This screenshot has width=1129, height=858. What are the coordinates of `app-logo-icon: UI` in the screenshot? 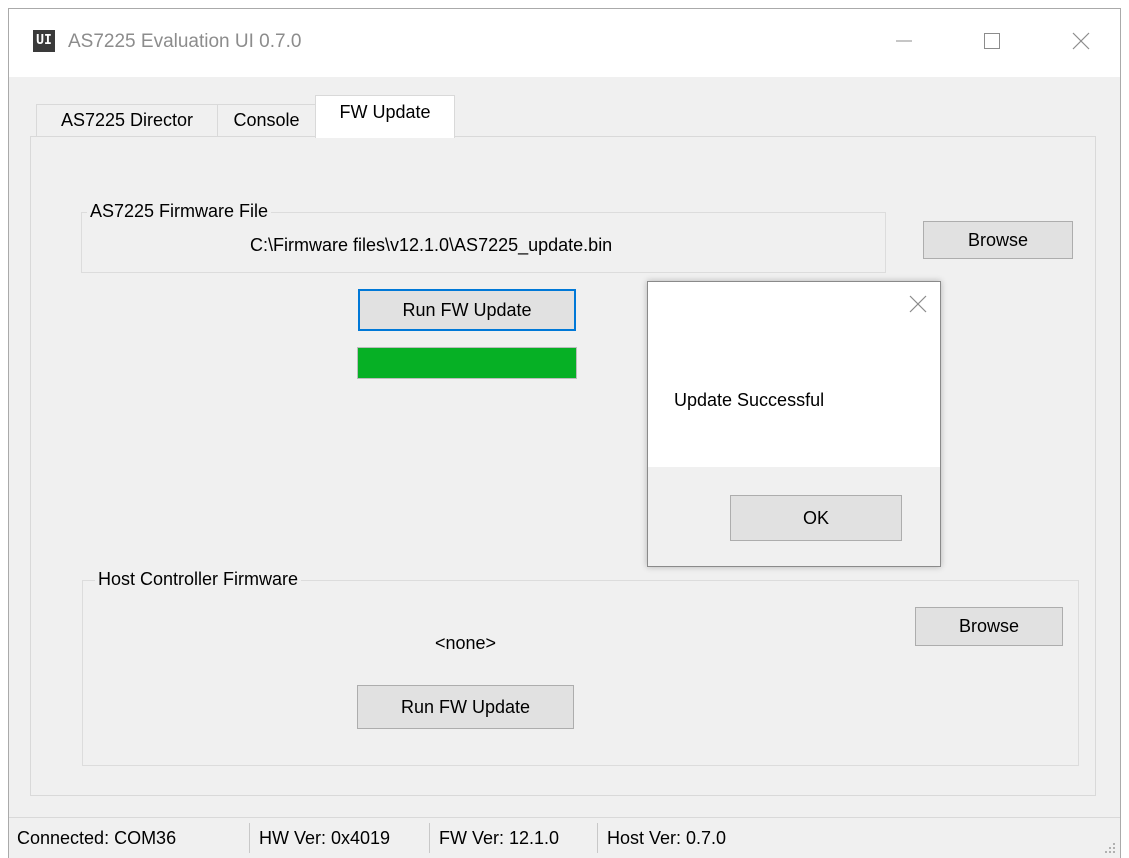 It's located at (44, 41).